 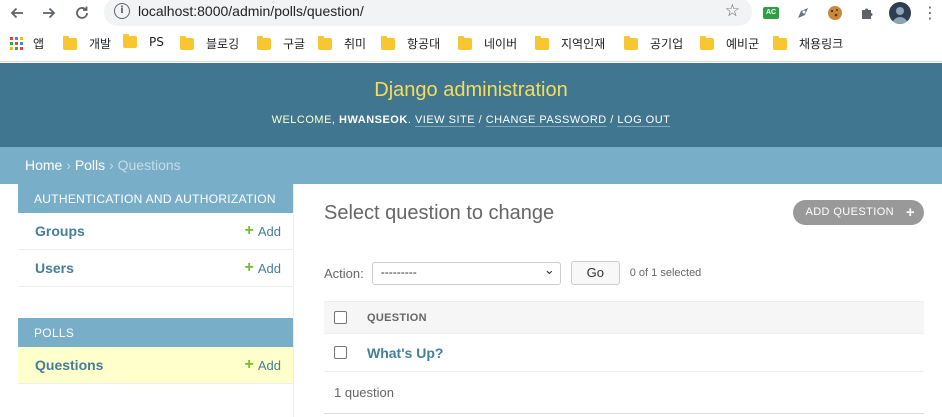 I want to click on extensions-puzzle-icon, so click(x=867, y=15).